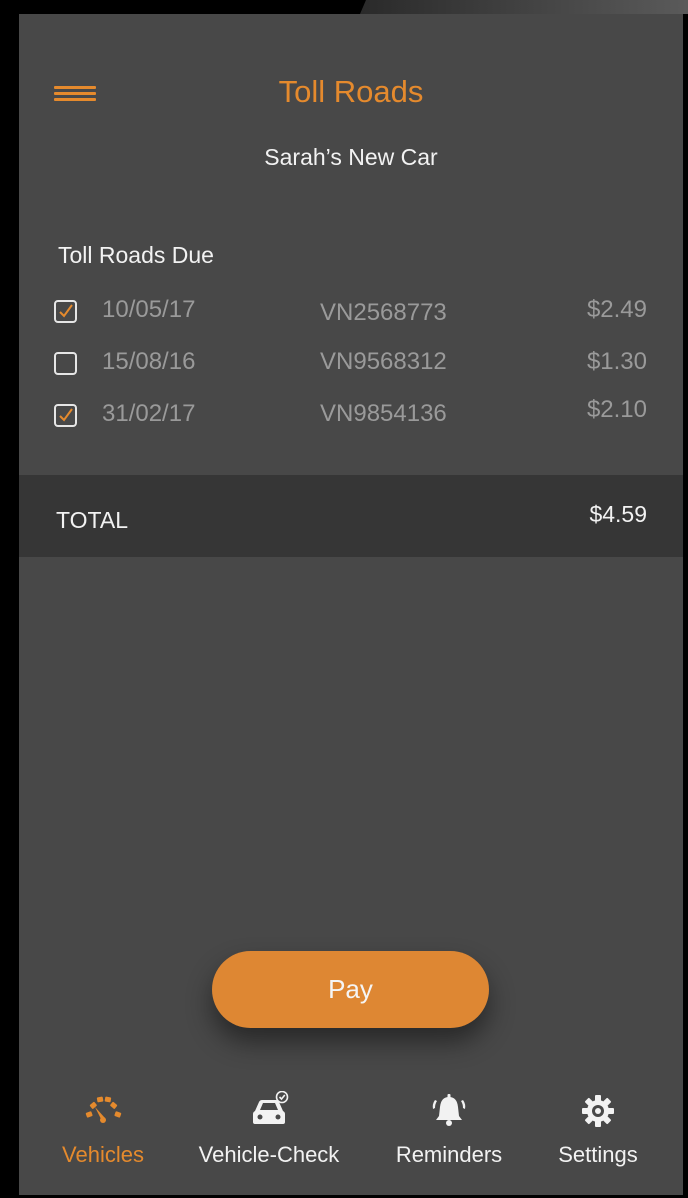 The image size is (688, 1198). What do you see at coordinates (598, 1111) in the screenshot?
I see `gear-icon` at bounding box center [598, 1111].